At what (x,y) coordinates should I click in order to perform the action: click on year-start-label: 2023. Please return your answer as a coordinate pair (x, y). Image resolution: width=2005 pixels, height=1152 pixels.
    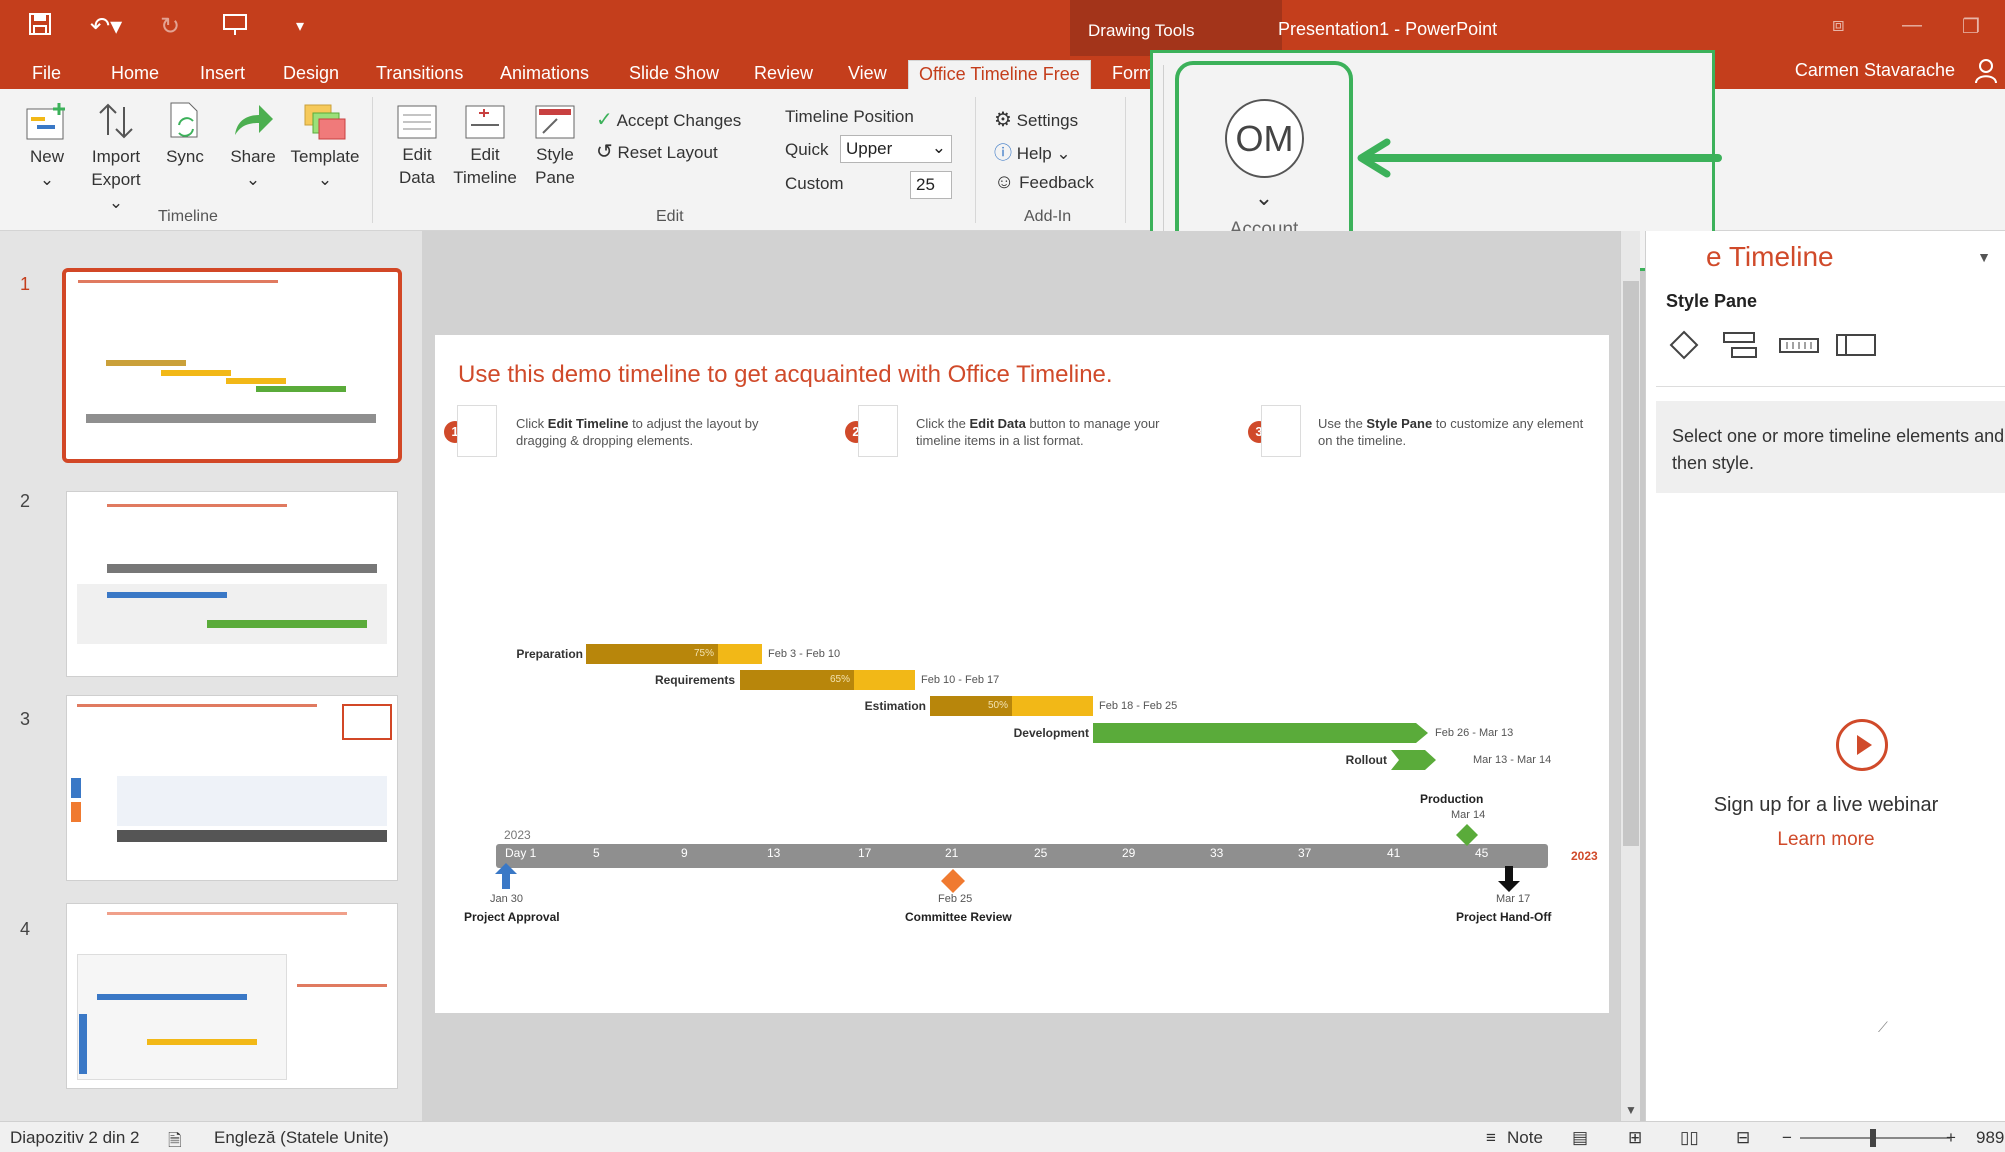
    Looking at the image, I should click on (517, 835).